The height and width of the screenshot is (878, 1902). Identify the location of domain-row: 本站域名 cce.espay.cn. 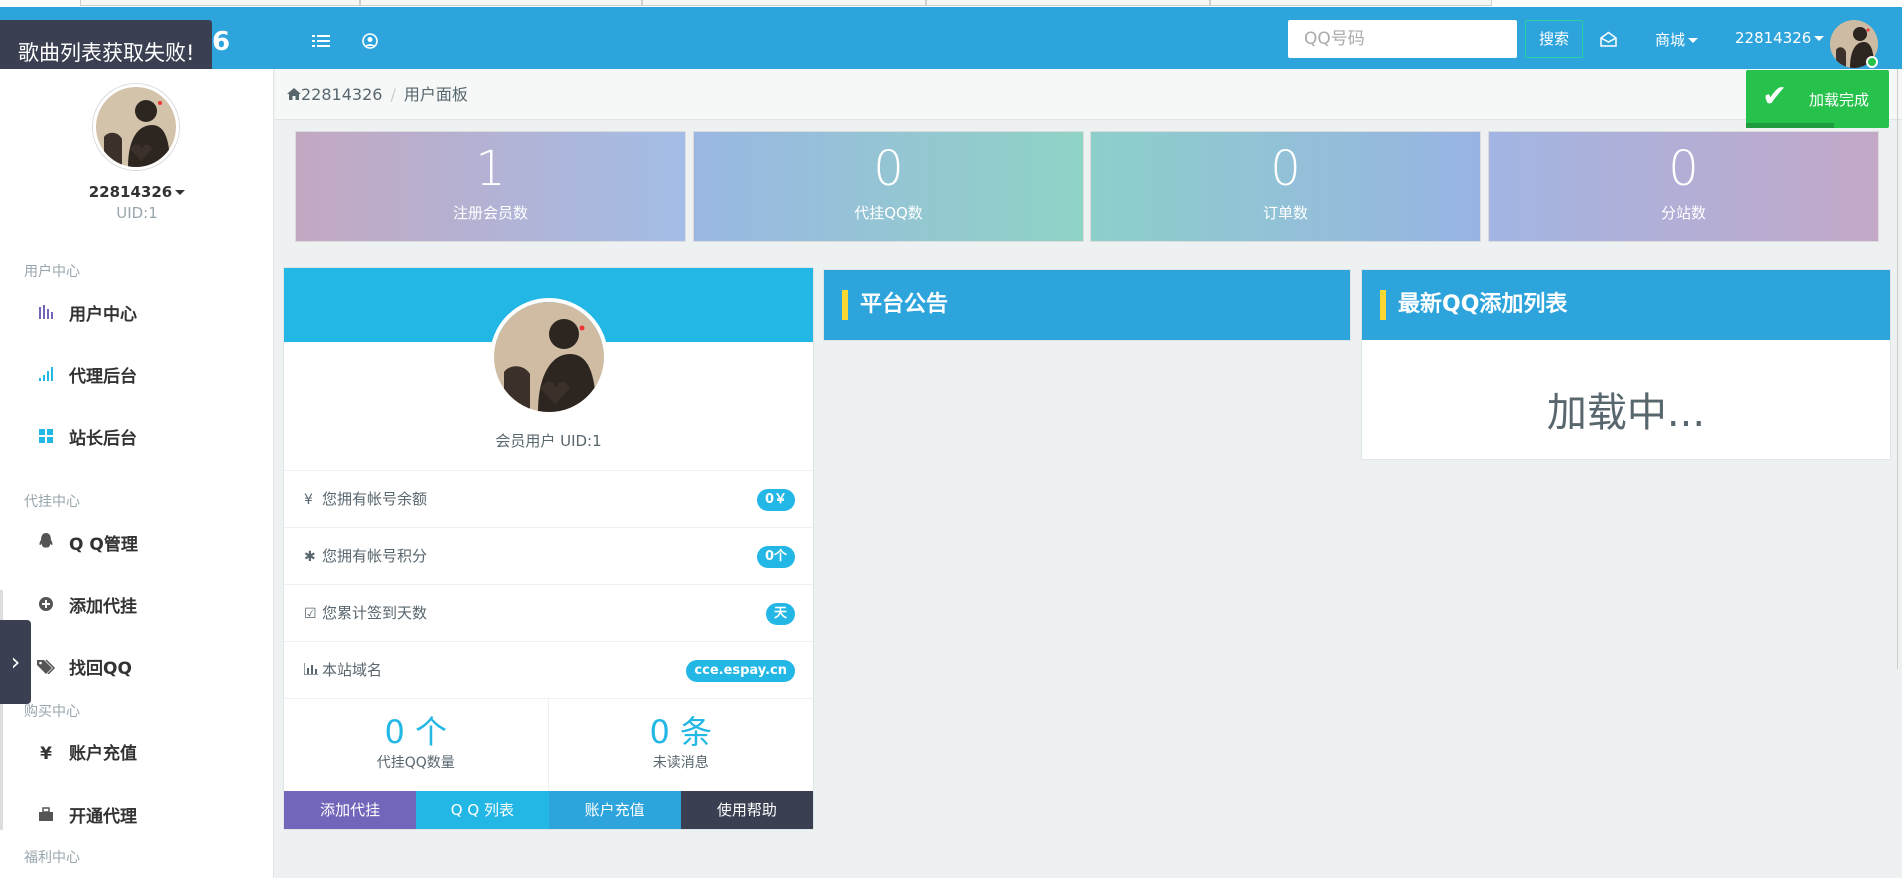
(548, 669).